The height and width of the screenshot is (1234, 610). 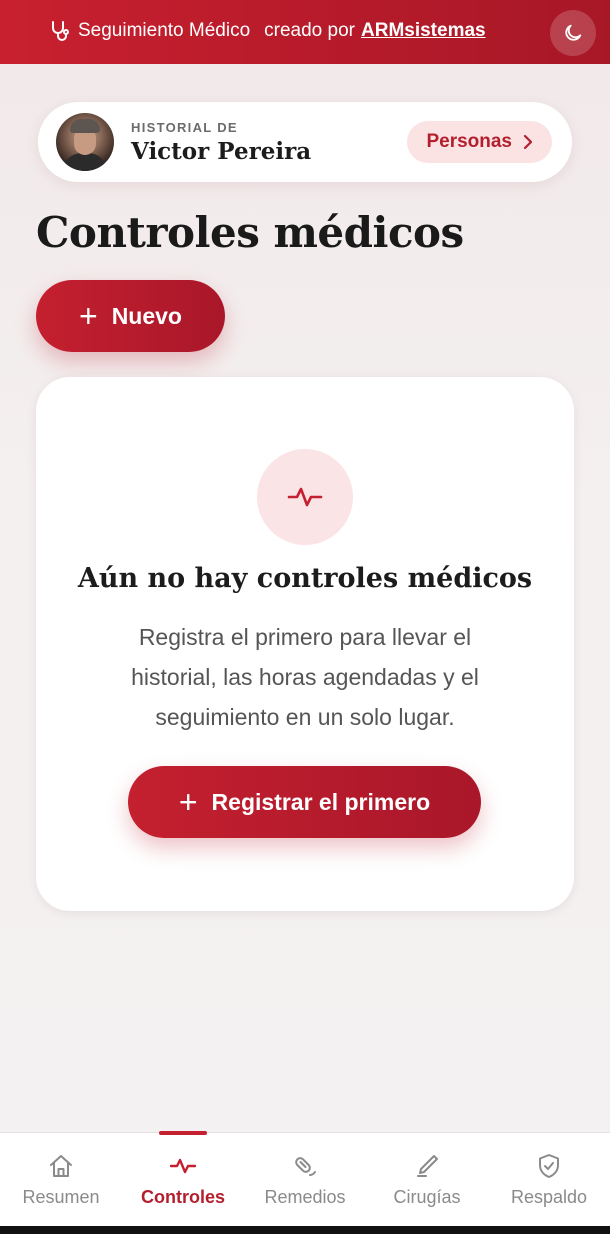 What do you see at coordinates (549, 1166) in the screenshot?
I see `shield-check-icon` at bounding box center [549, 1166].